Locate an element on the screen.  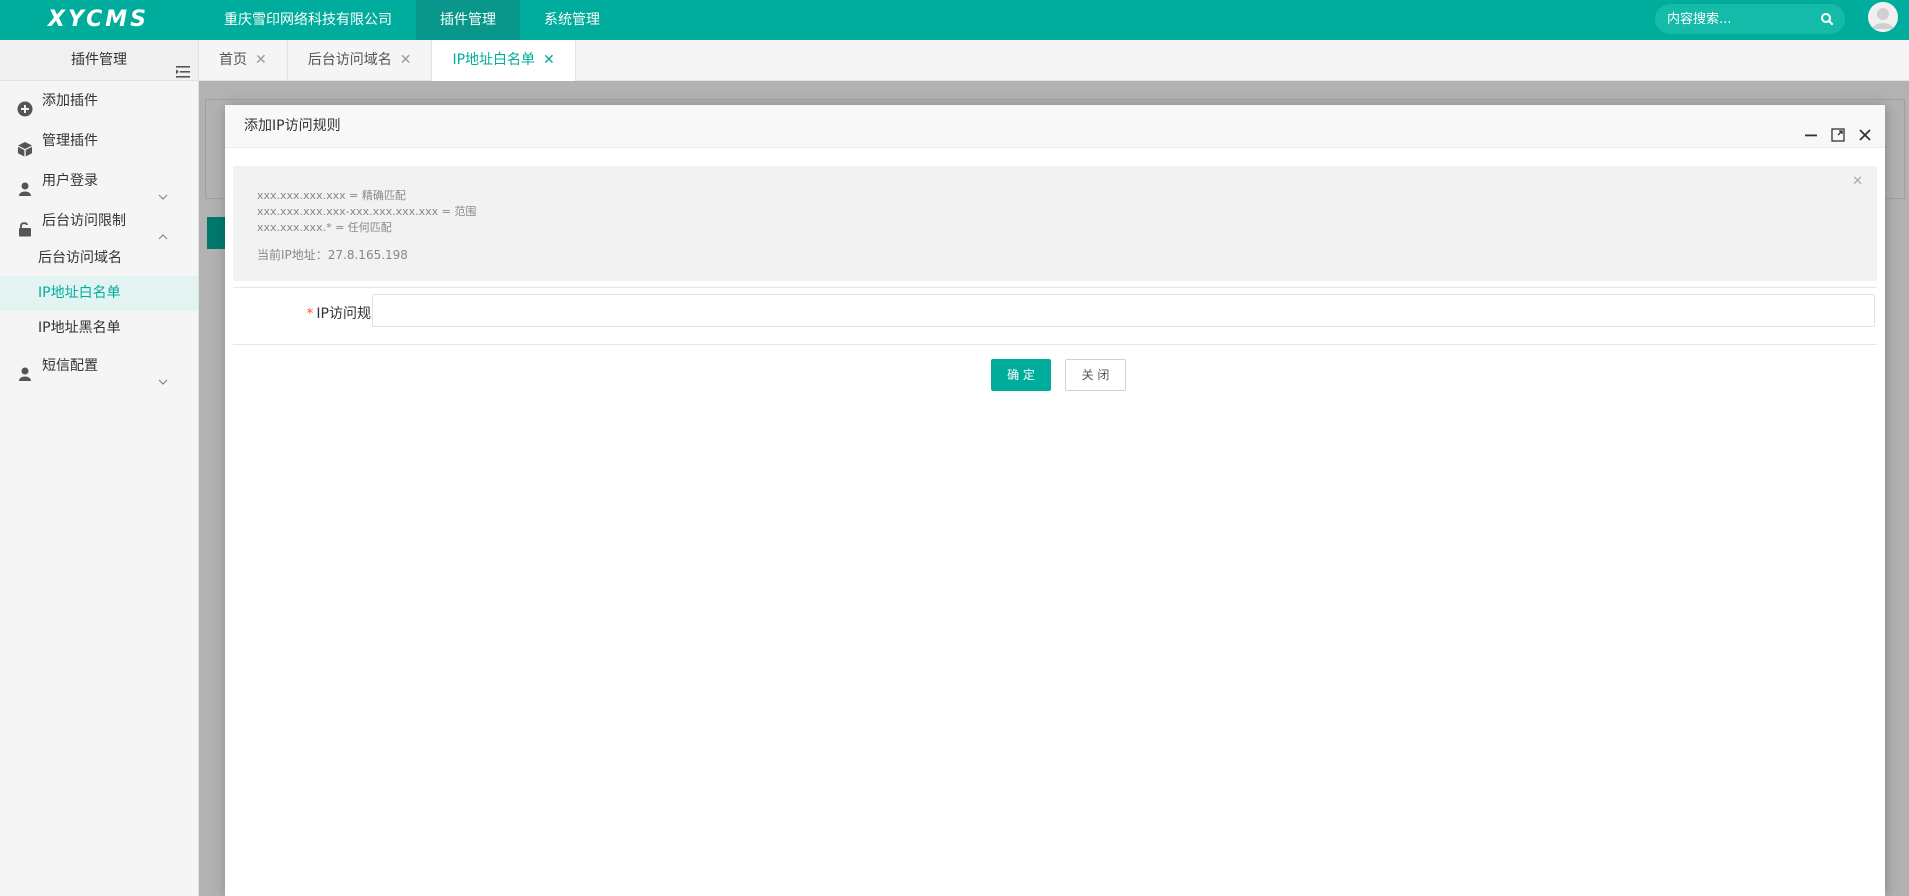
tab-home: 首页 ✕ is located at coordinates (243, 60).